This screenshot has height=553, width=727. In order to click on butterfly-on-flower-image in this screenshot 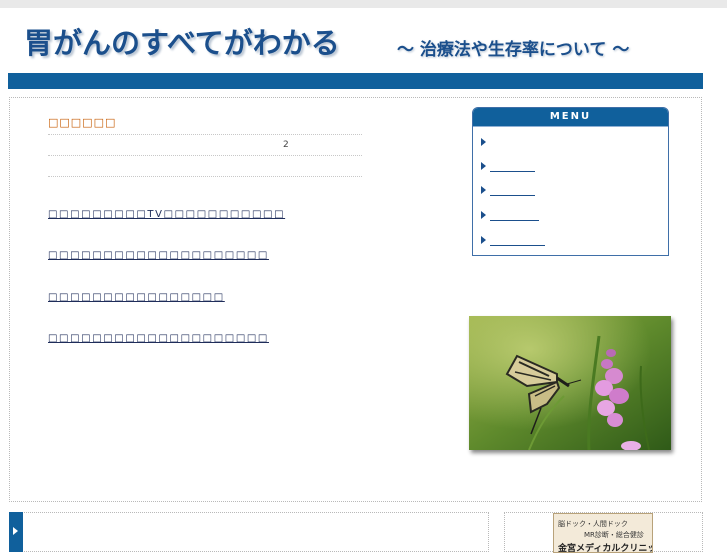, I will do `click(570, 383)`.